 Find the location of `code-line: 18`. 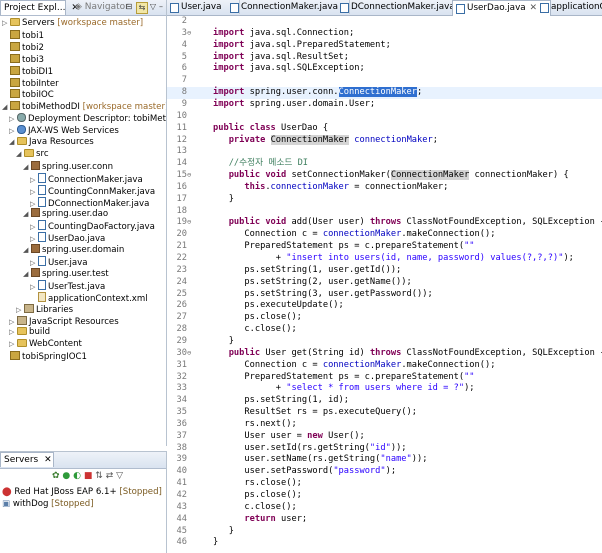

code-line: 18 is located at coordinates (384, 212).